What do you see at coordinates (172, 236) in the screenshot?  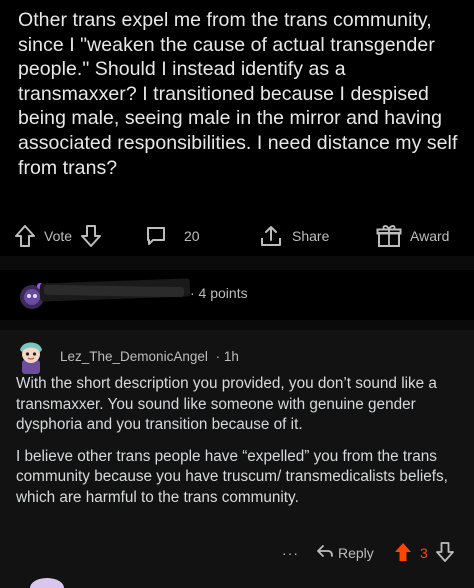 I see `comments-button: 20` at bounding box center [172, 236].